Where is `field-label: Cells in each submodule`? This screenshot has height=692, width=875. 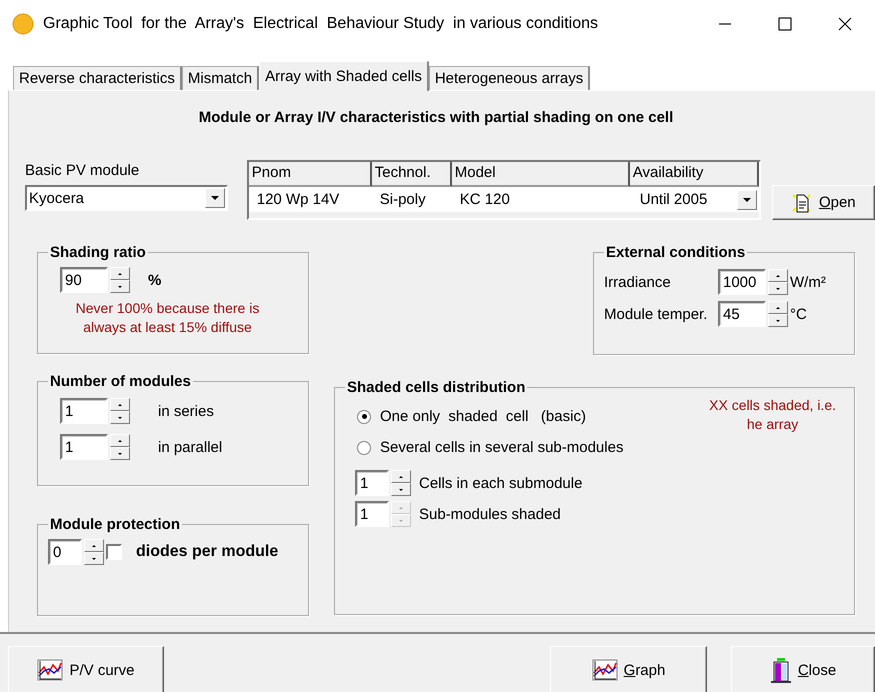 field-label: Cells in each submodule is located at coordinates (500, 483).